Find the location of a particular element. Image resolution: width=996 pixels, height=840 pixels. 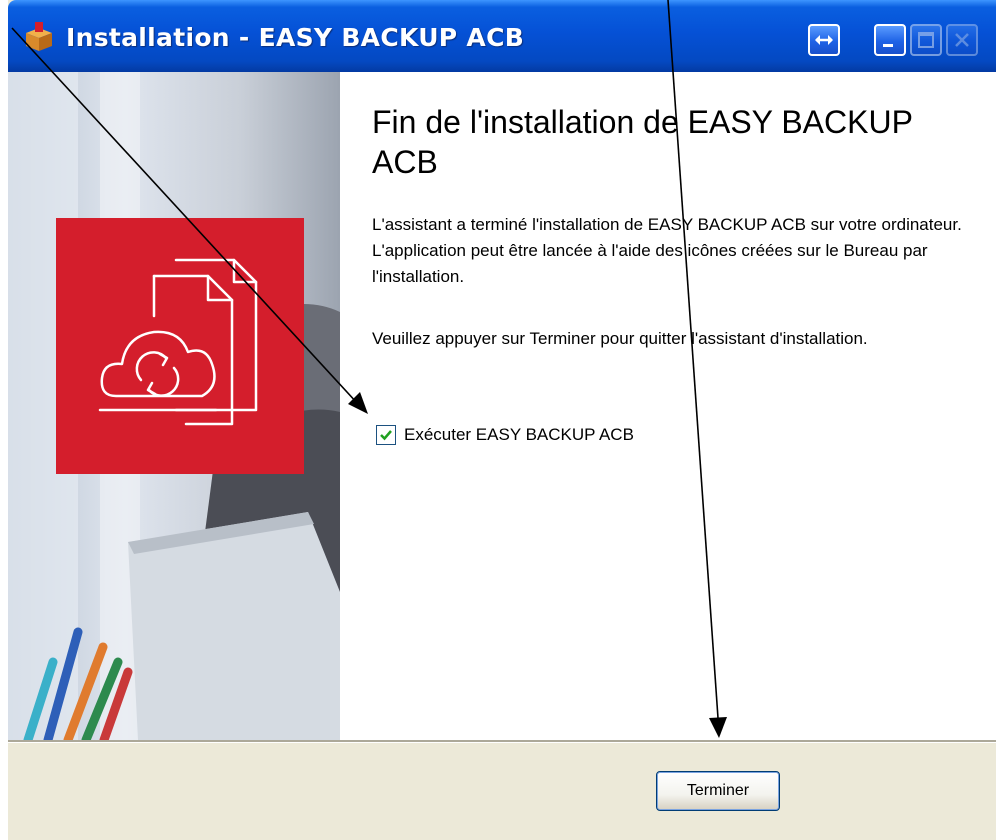

minimize-button is located at coordinates (890, 40).